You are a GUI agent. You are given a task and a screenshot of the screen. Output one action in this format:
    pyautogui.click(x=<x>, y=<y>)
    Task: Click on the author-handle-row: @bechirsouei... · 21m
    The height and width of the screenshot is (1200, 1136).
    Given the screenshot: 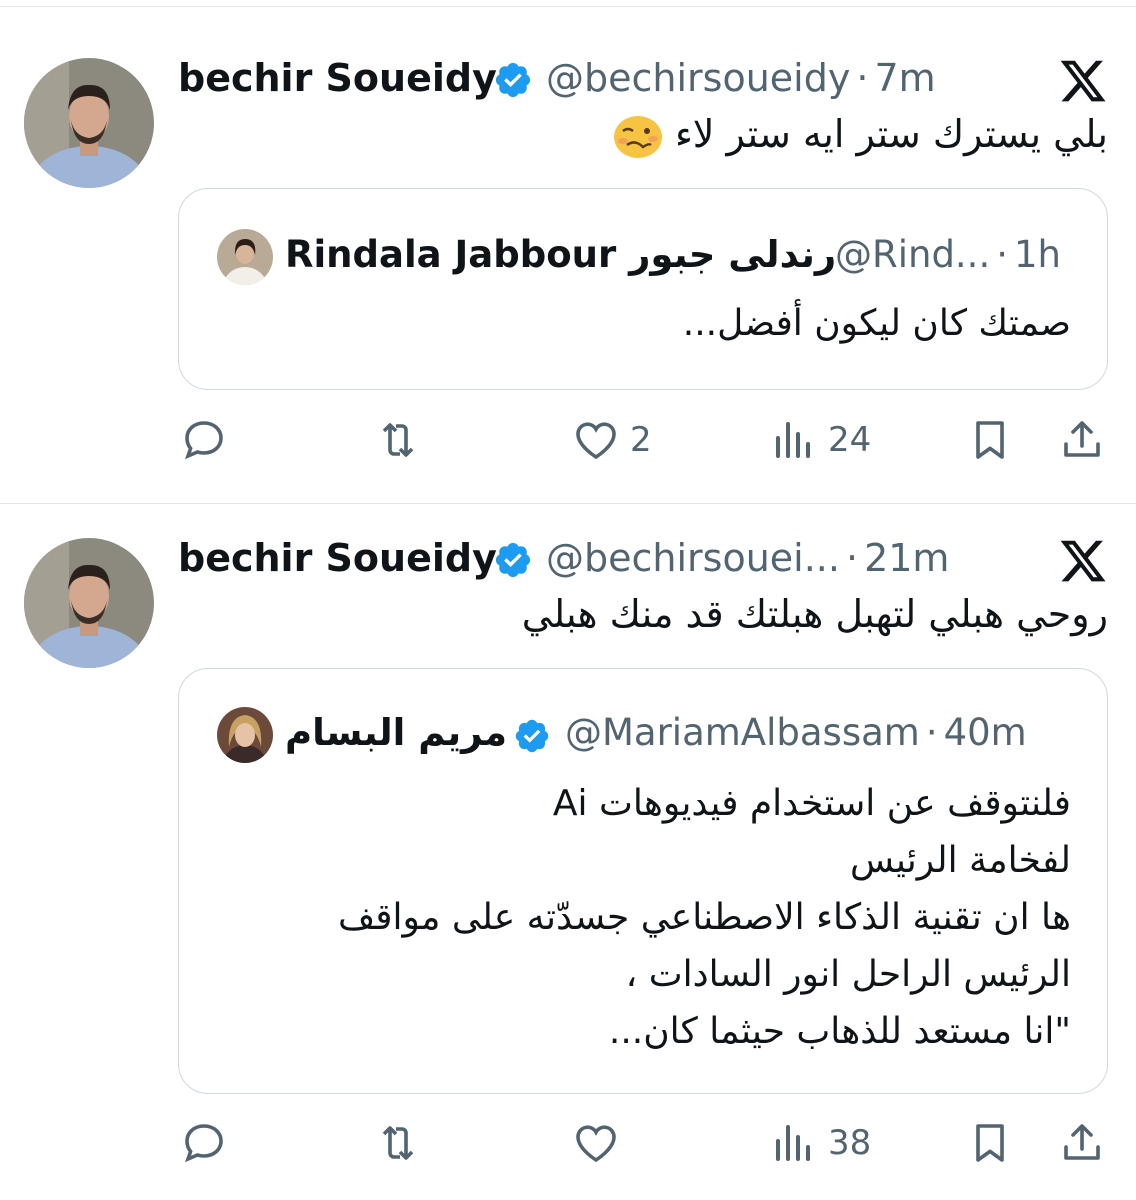 What is the action you would take?
    pyautogui.click(x=747, y=558)
    